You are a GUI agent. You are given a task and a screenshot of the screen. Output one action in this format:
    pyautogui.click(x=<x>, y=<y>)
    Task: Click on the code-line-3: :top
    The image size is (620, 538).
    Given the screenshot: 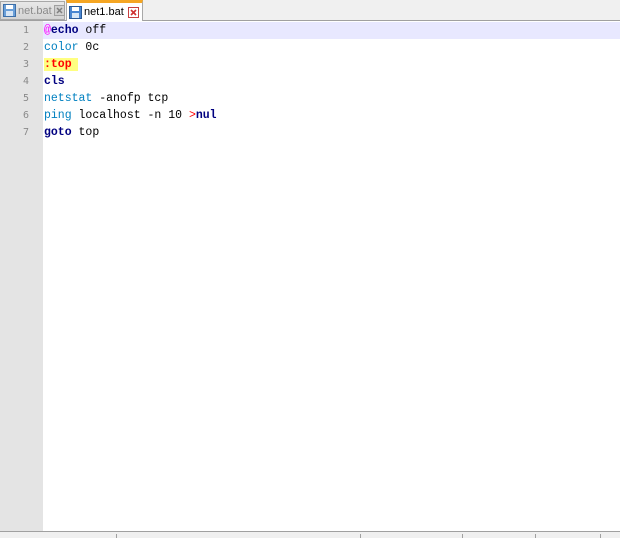 What is the action you would take?
    pyautogui.click(x=61, y=64)
    